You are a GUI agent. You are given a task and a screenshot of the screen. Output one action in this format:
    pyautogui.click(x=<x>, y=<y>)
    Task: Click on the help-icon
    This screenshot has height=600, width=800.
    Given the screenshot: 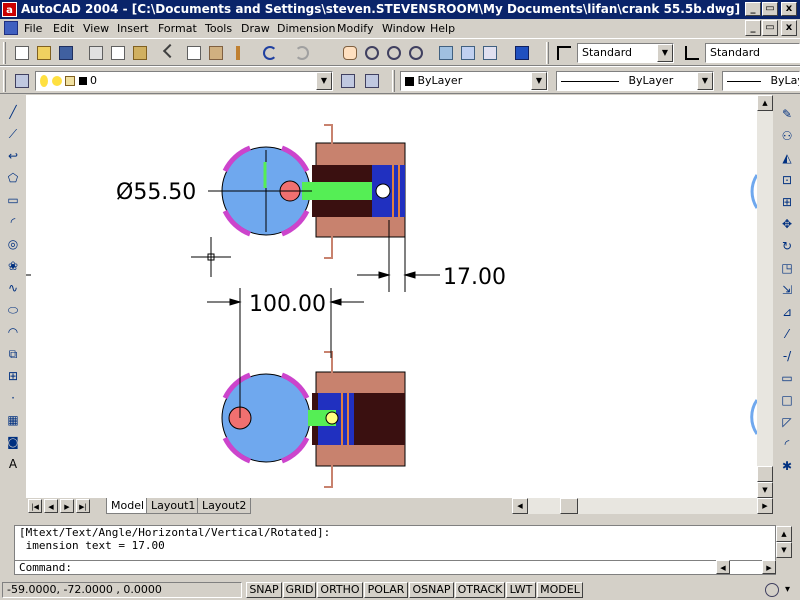 What is the action you would take?
    pyautogui.click(x=522, y=53)
    